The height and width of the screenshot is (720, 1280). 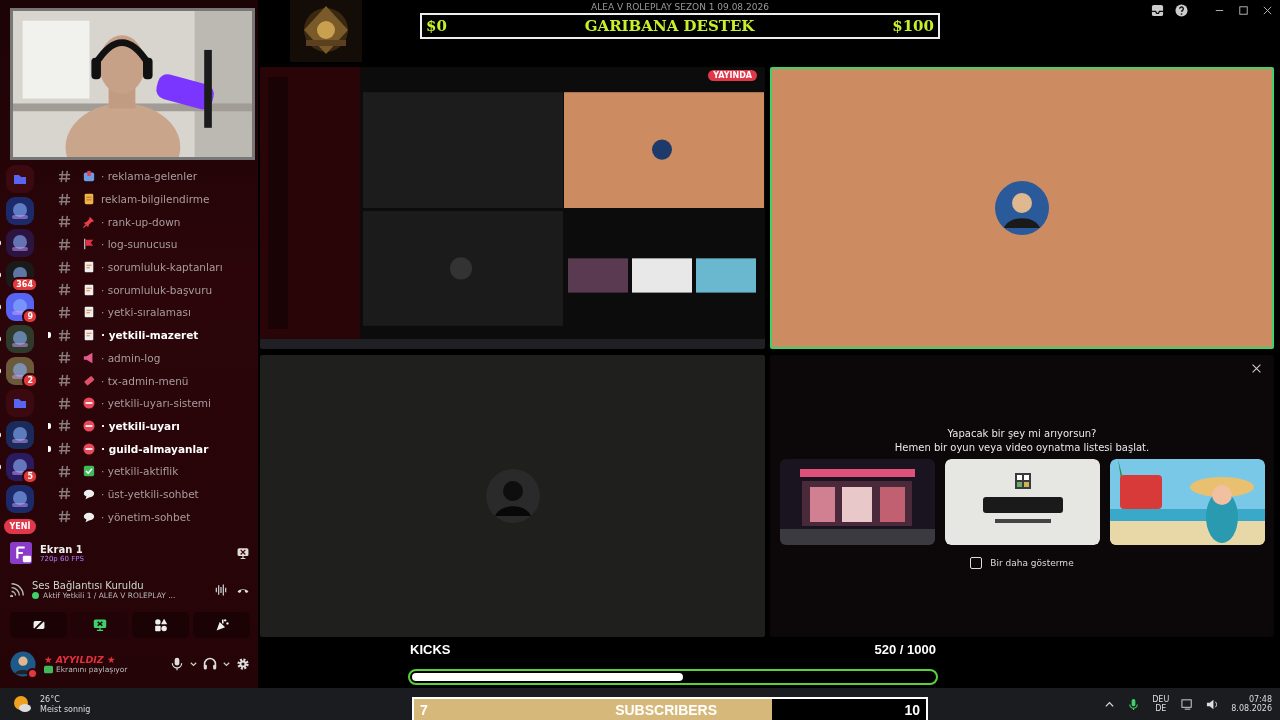 I want to click on subscriber-count: 7, so click(x=424, y=709).